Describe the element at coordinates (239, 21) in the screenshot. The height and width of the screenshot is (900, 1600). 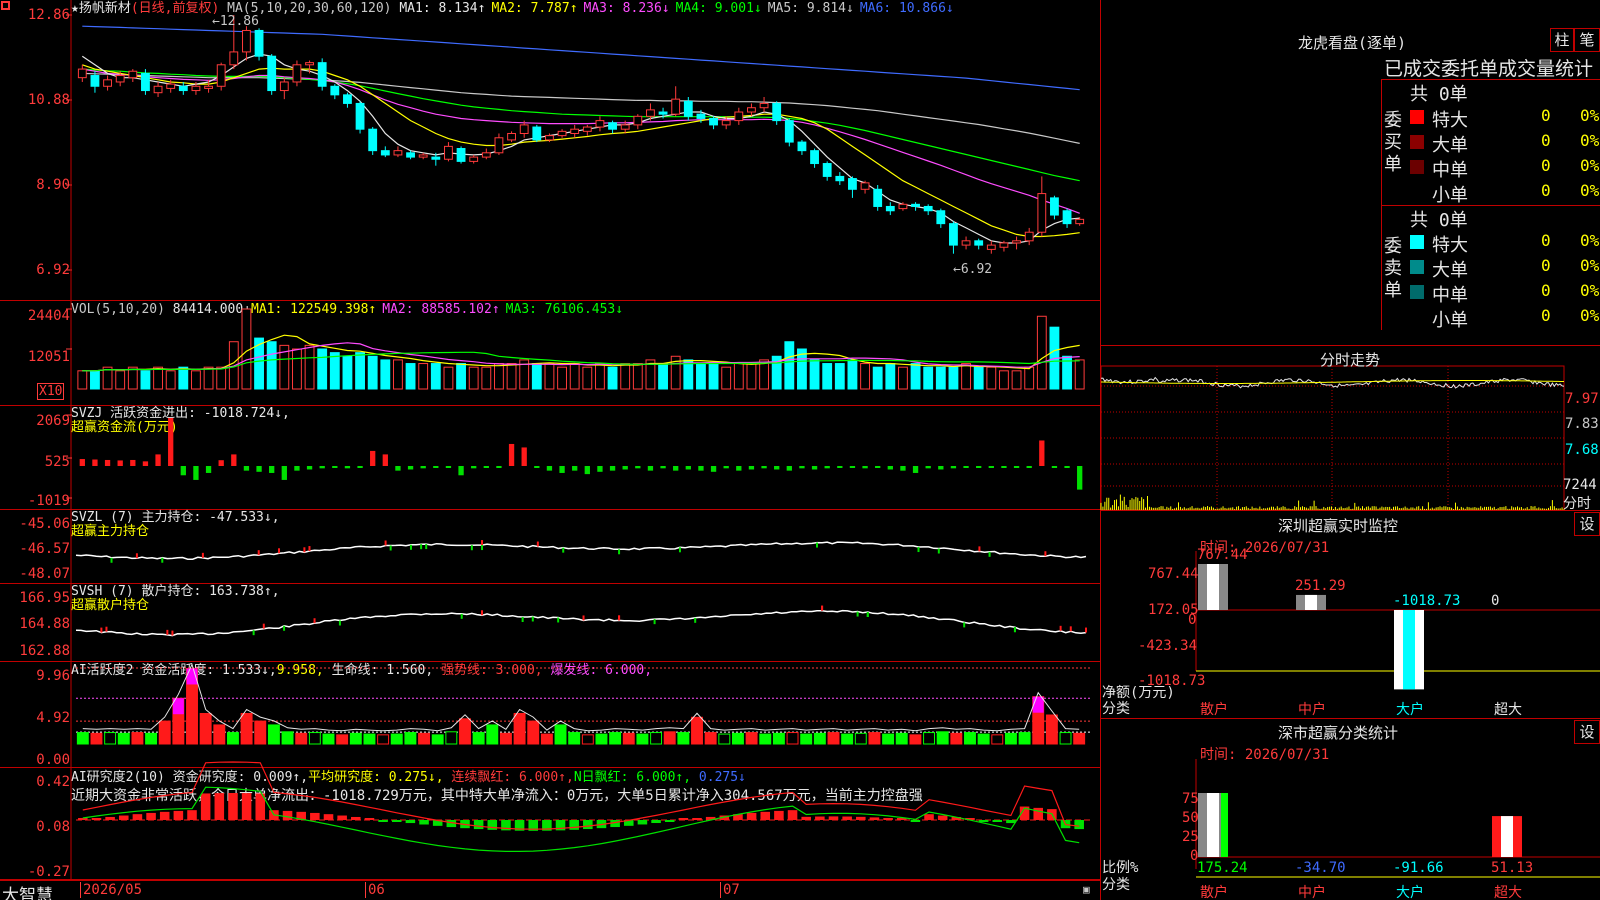
I see `high-mark-value: 12.86` at that location.